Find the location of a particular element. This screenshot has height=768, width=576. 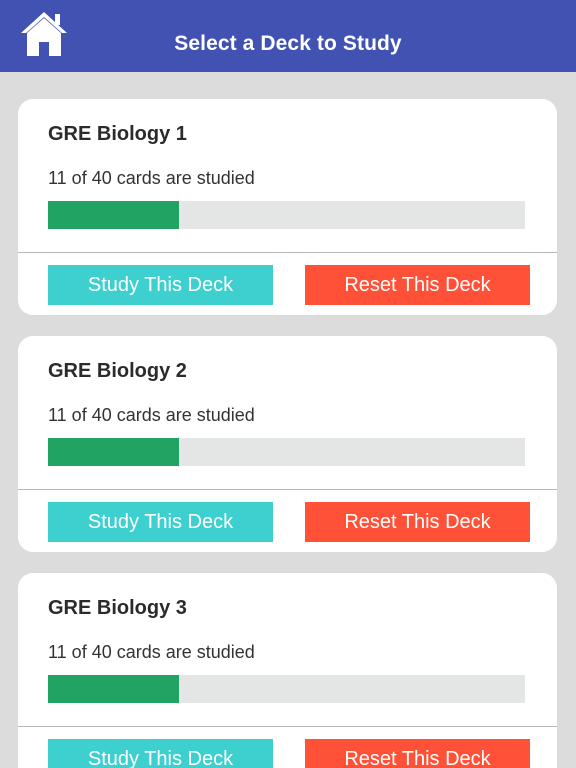

deck-title: GRE Biology 1 is located at coordinates (117, 134).